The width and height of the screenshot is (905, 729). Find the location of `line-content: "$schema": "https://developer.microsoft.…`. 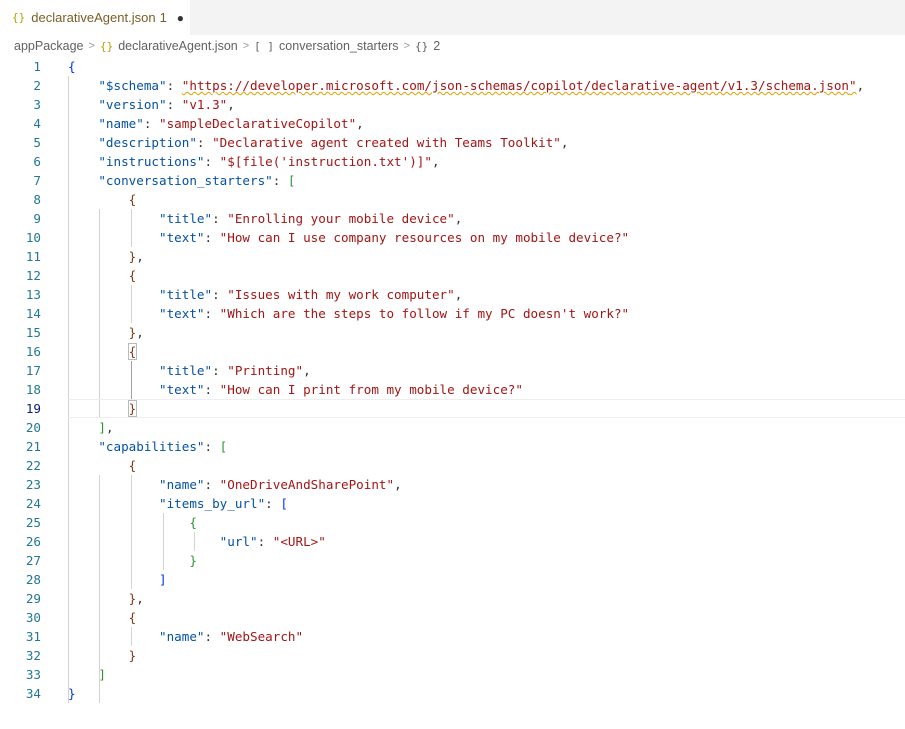

line-content: "$schema": "https://developer.microsoft.… is located at coordinates (466, 85).